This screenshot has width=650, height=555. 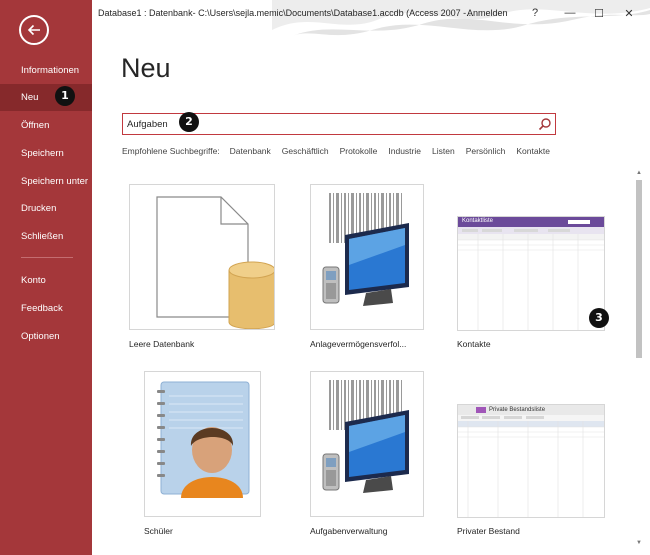 I want to click on template-thumbnail: Kontaktliste, so click(x=531, y=273).